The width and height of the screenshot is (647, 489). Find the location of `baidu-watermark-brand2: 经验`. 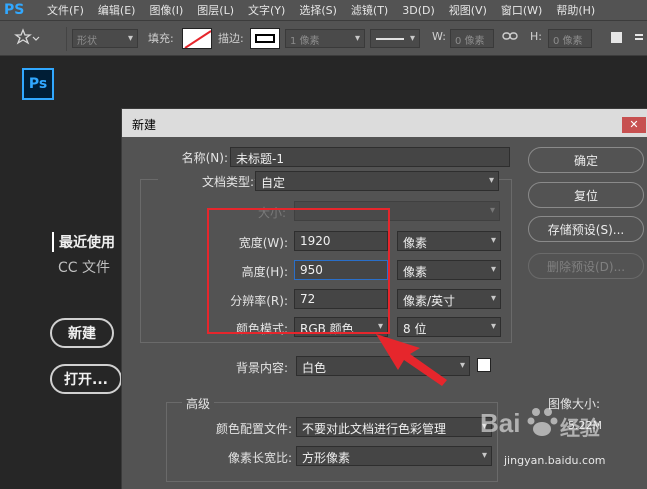

baidu-watermark-brand2: 经验 is located at coordinates (580, 428).